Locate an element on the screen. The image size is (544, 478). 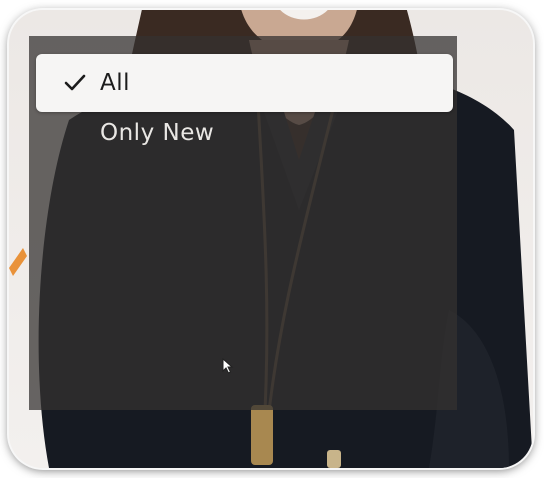
menu-item-all: All is located at coordinates (244, 83).